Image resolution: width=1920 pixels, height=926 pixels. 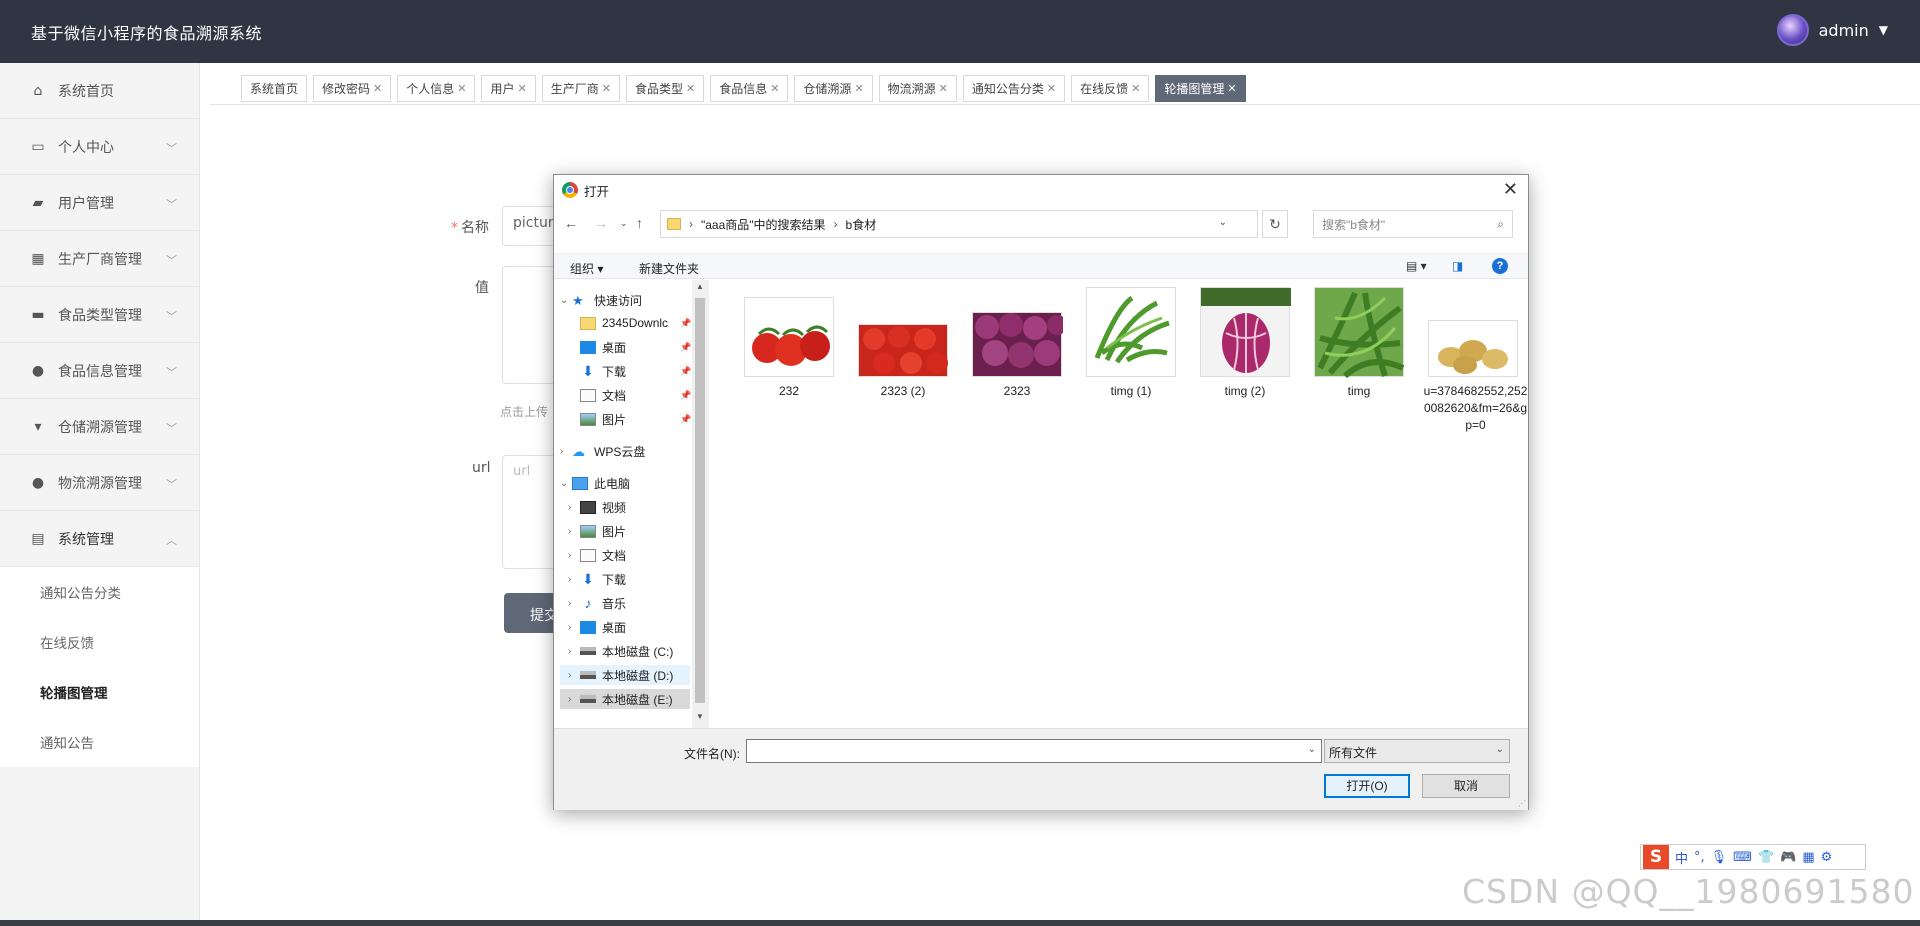 I want to click on tree-item-pc-desktop: › 桌面, so click(x=597, y=627).